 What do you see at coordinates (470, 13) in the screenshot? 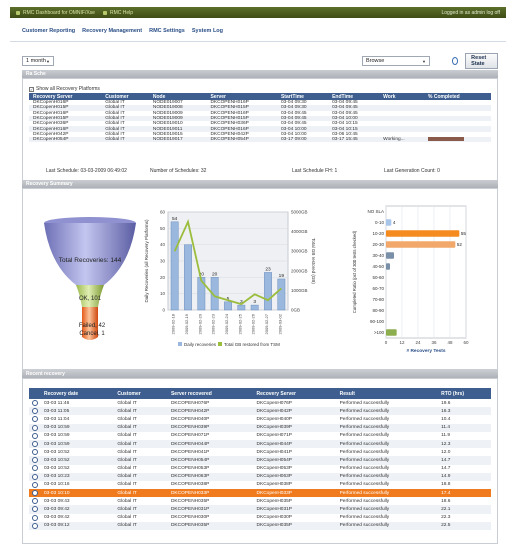
I see `user-status: Logged in as admin log off` at bounding box center [470, 13].